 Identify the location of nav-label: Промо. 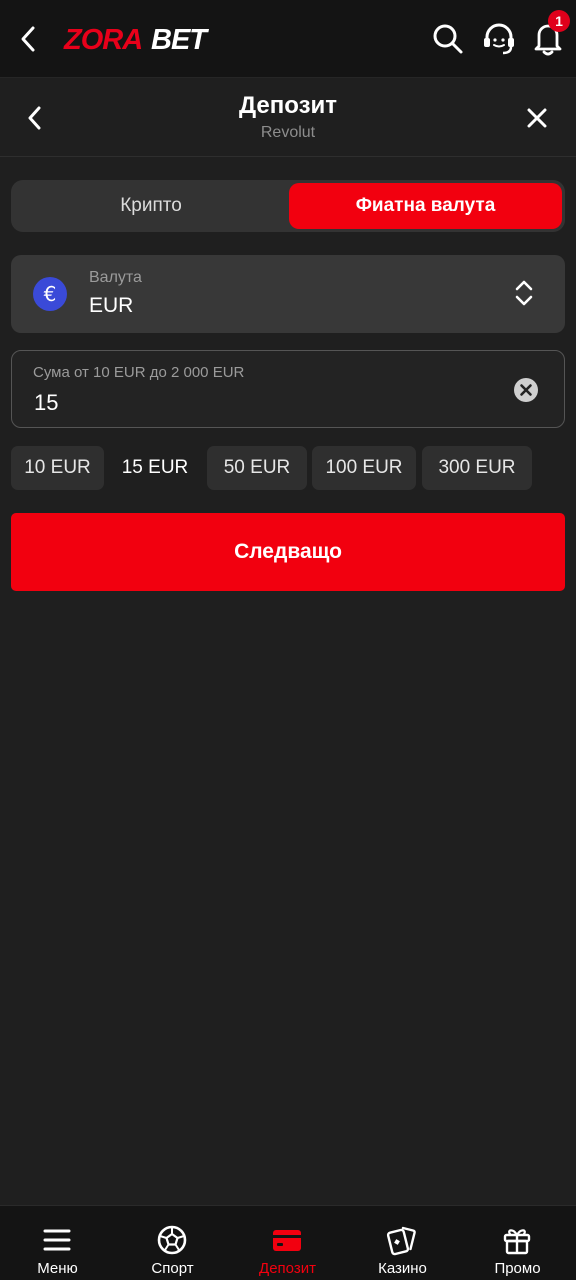
(517, 1268).